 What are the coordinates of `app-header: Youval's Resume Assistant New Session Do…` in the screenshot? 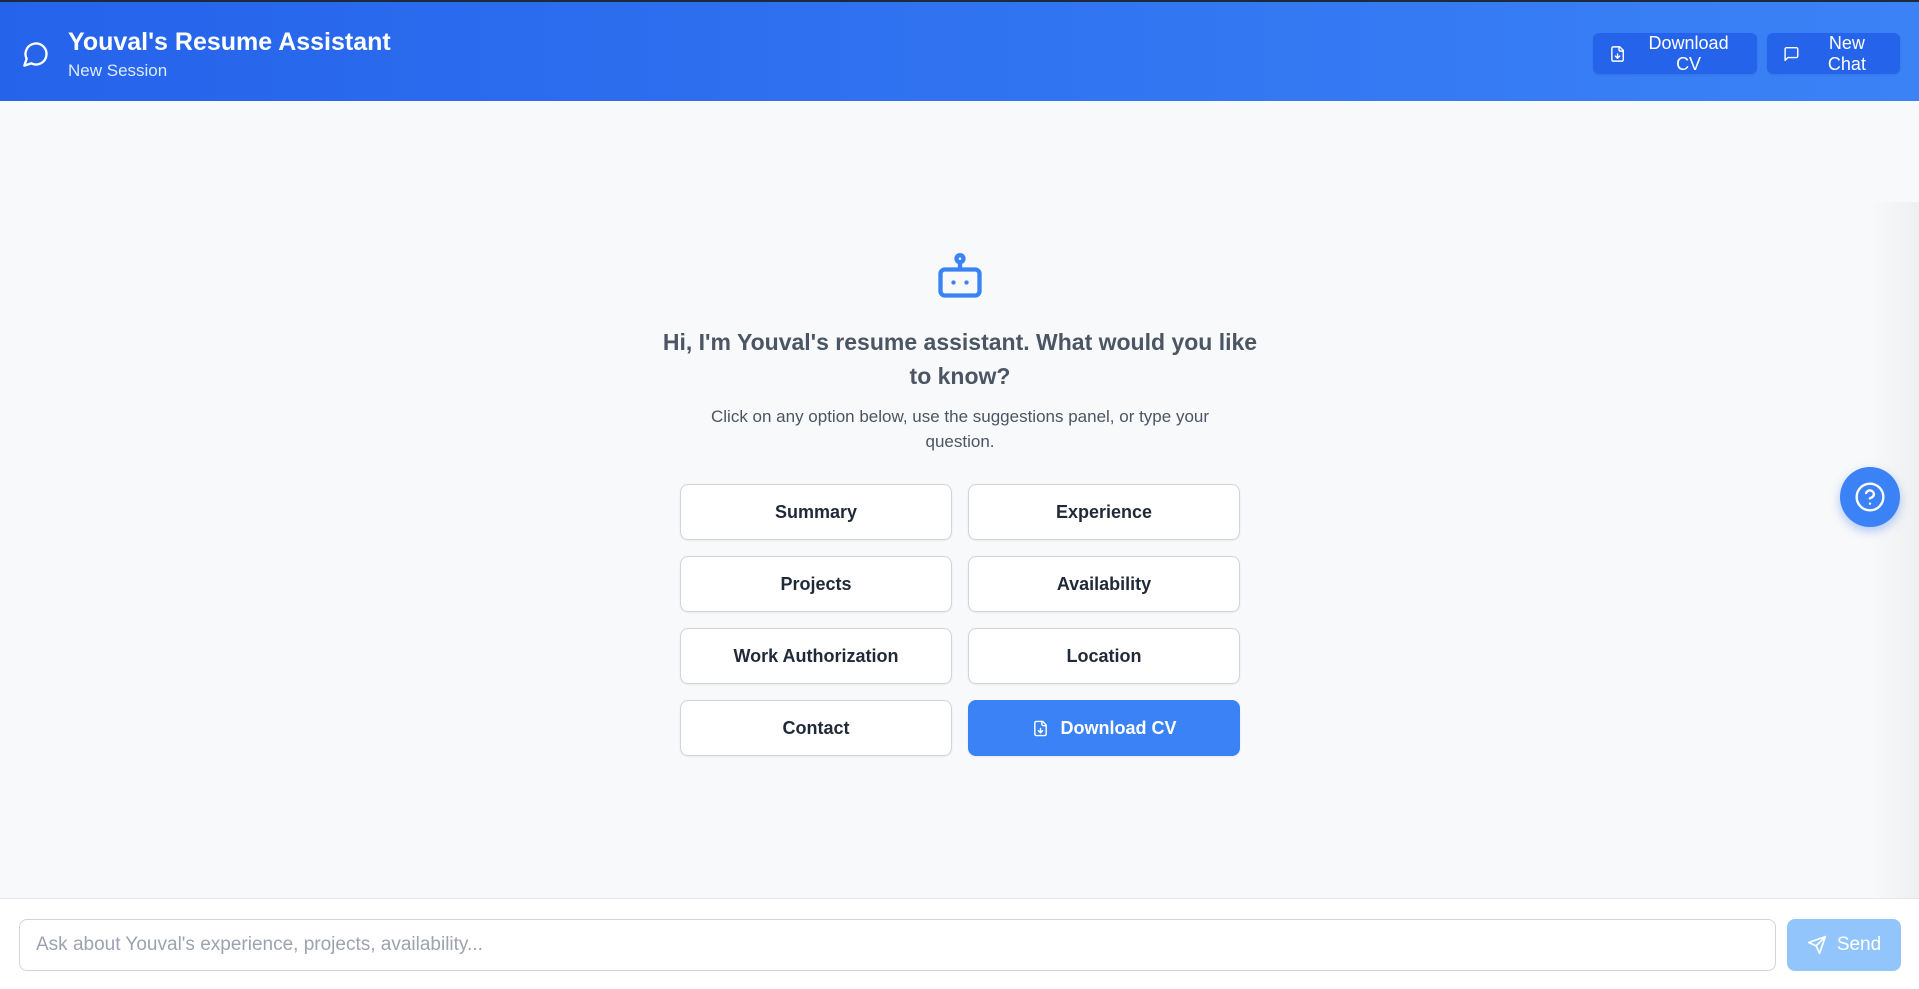 It's located at (959, 50).